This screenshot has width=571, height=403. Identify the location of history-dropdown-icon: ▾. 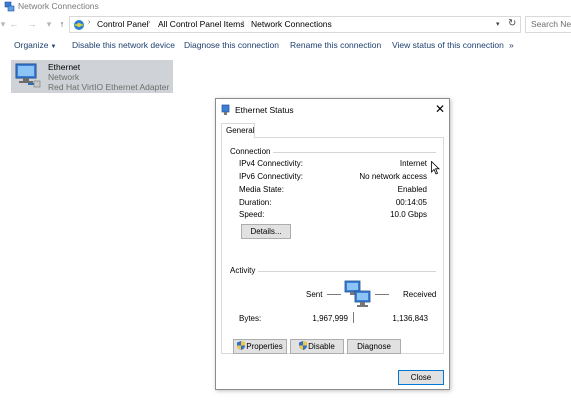
(49, 24).